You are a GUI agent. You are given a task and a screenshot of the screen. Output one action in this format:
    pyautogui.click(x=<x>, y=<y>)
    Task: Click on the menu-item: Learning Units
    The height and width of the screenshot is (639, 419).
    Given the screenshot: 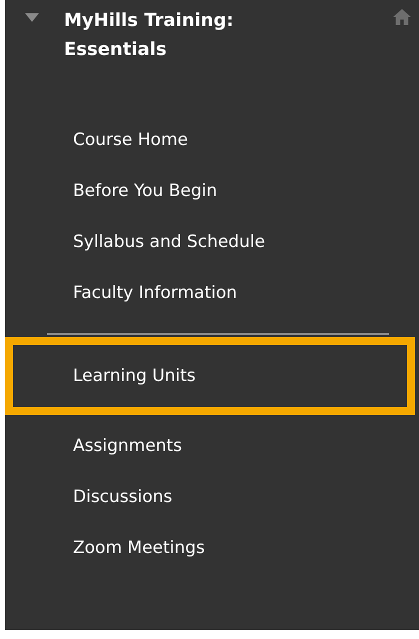 What is the action you would take?
    pyautogui.click(x=210, y=376)
    